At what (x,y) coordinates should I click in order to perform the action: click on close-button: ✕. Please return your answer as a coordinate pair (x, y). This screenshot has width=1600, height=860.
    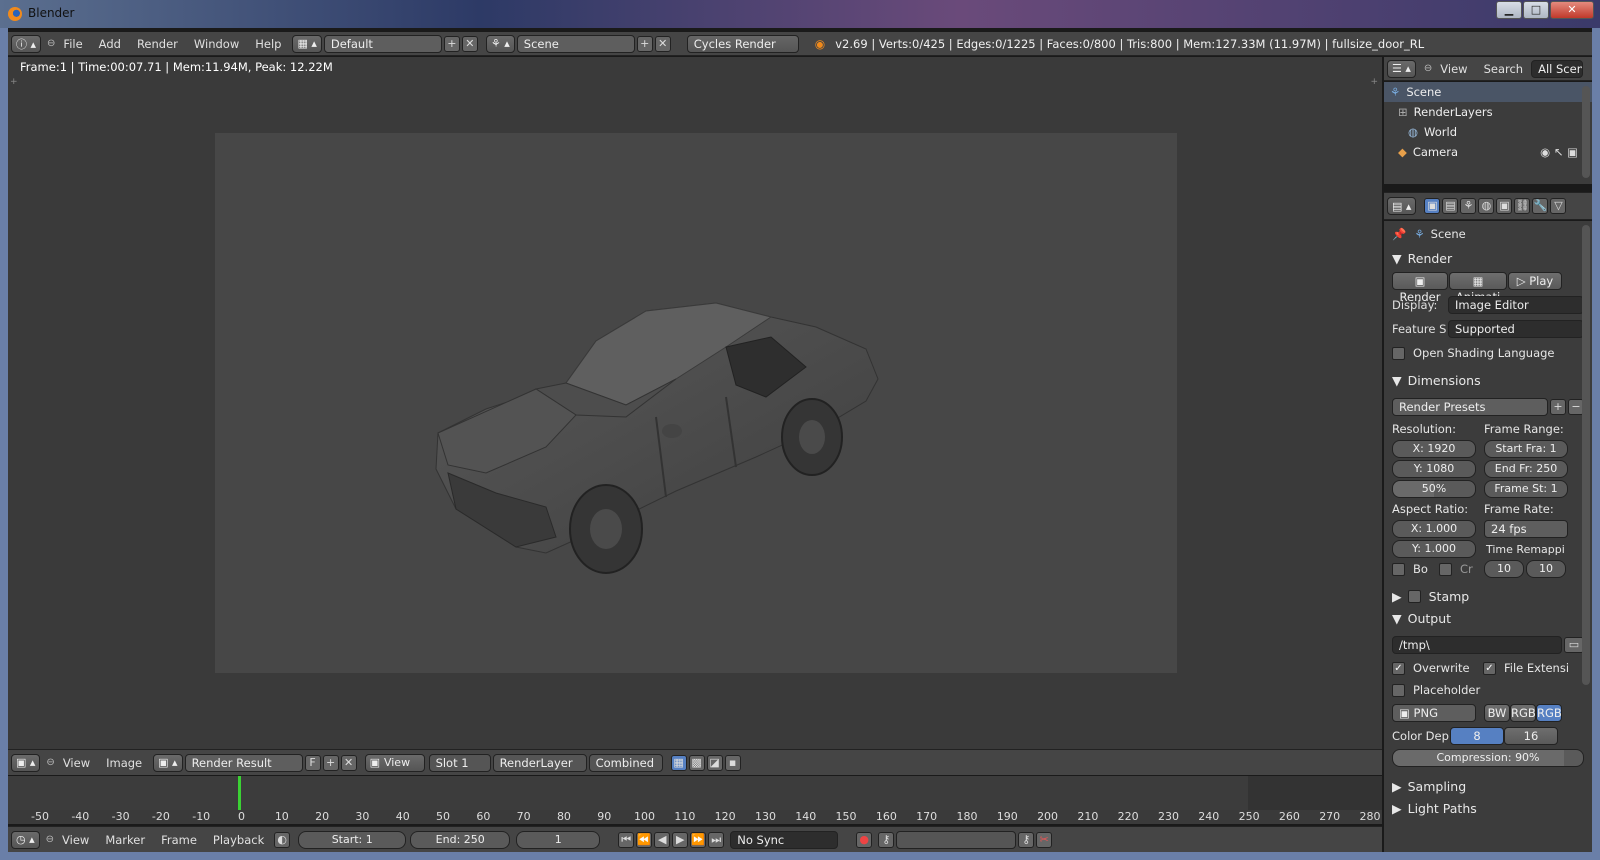
    Looking at the image, I should click on (1572, 10).